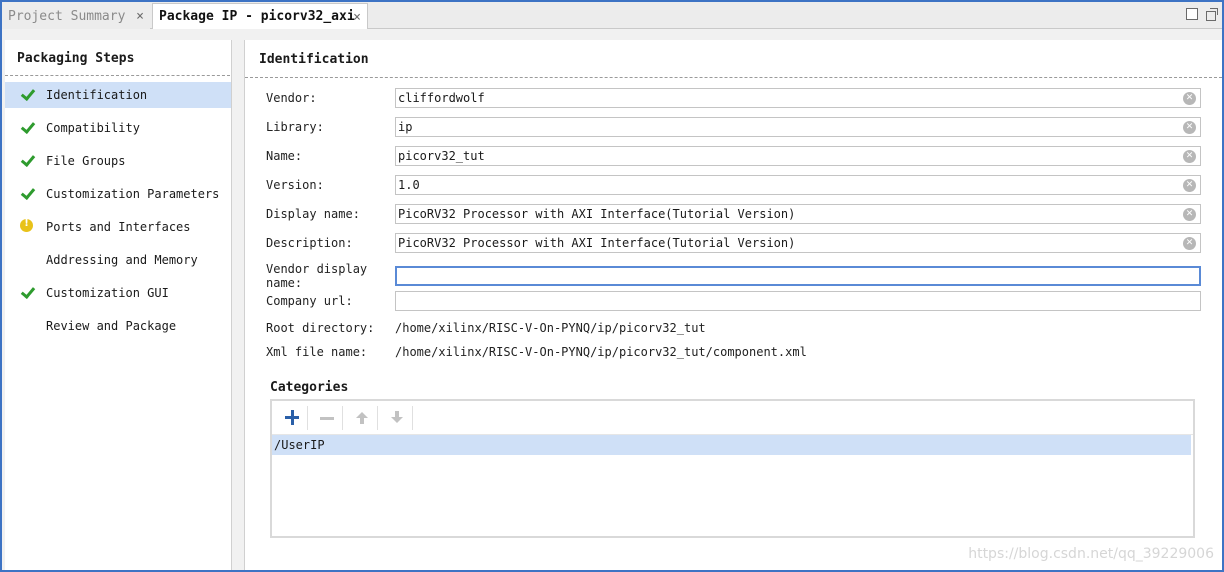 This screenshot has width=1224, height=572. Describe the element at coordinates (122, 260) in the screenshot. I see `sidebar-item-label: Addressing and Memory` at that location.